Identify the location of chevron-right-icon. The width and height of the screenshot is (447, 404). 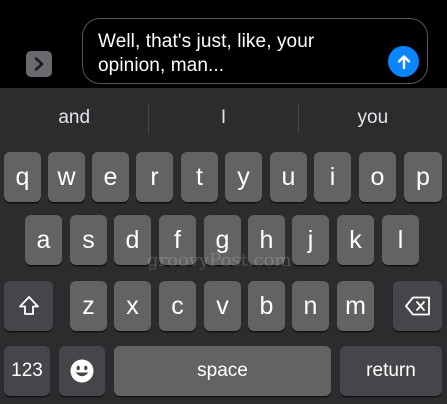
(39, 64).